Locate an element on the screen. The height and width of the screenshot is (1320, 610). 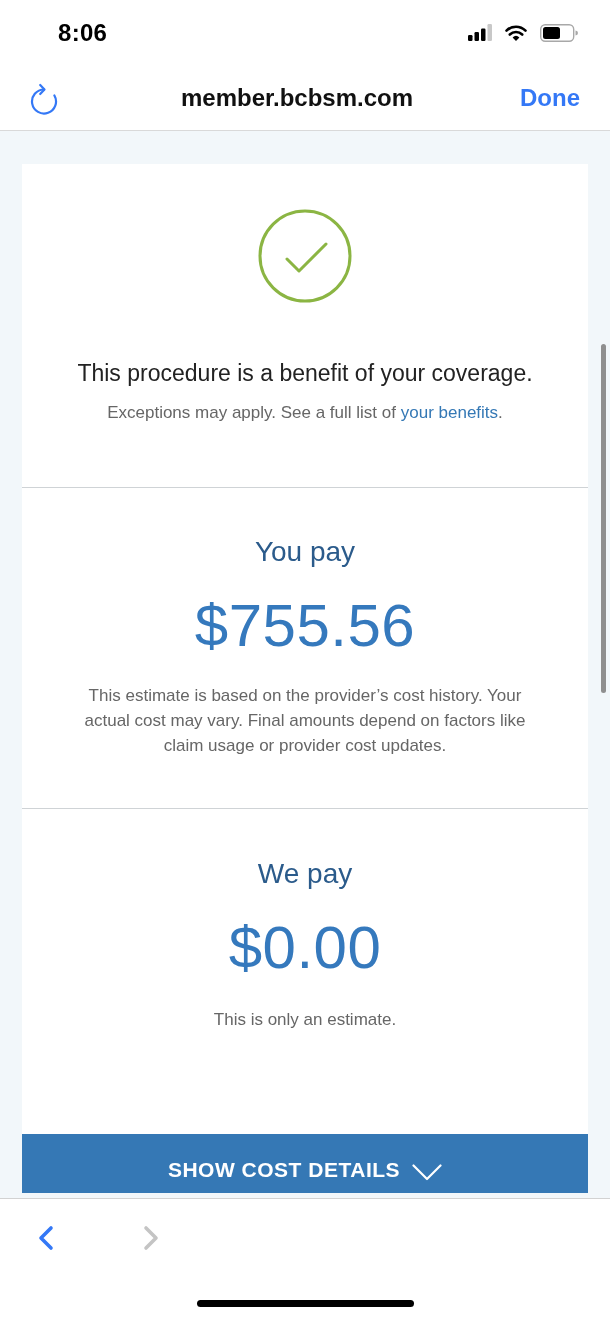
done-button: Done is located at coordinates (550, 97).